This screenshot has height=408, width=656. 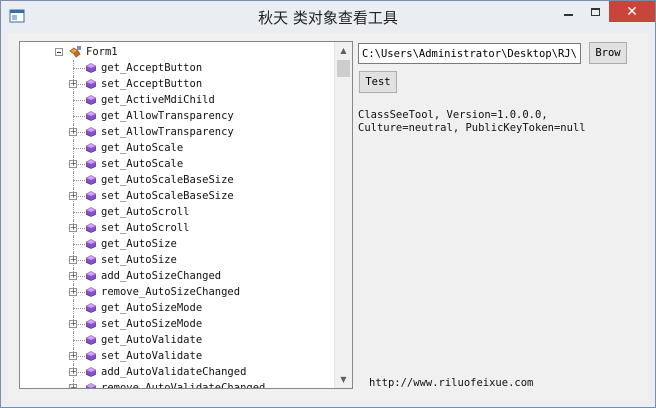 I want to click on tree-node: + add_AutoSizeChanged, so click(x=178, y=276).